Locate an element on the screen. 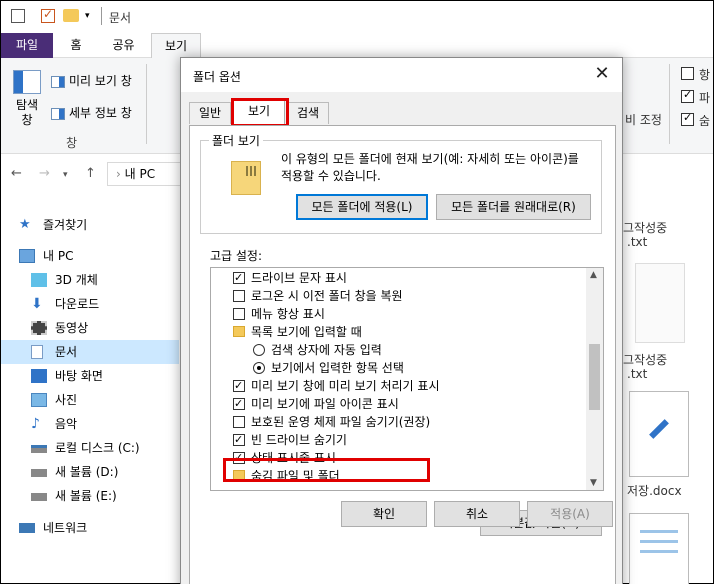 This screenshot has height=584, width=714. video-icon is located at coordinates (39, 328).